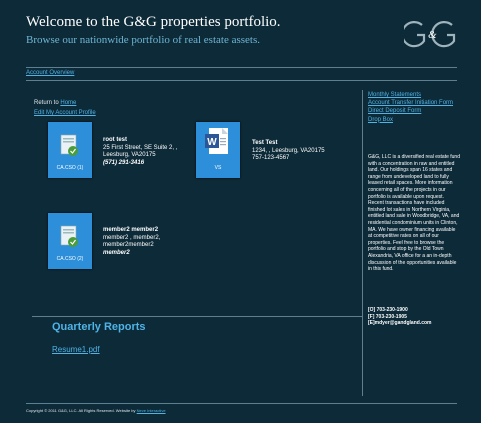 The image size is (481, 423). I want to click on account-transfer-form-link: Account Transfer Initiation Form, so click(410, 103).